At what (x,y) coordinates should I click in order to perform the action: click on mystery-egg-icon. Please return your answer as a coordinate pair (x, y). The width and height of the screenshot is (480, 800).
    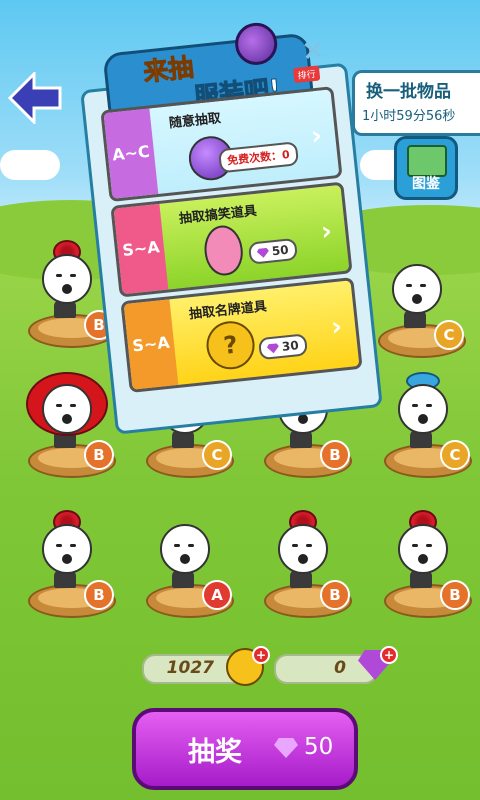
    Looking at the image, I should click on (224, 250).